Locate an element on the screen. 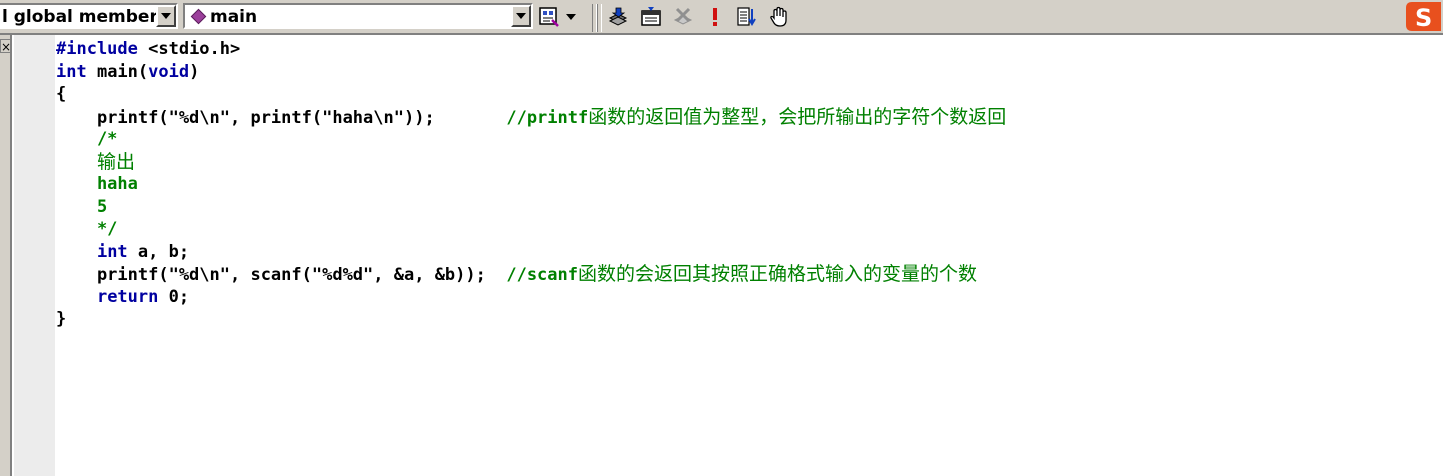 Image resolution: width=1443 pixels, height=476 pixels. build-button is located at coordinates (651, 17).